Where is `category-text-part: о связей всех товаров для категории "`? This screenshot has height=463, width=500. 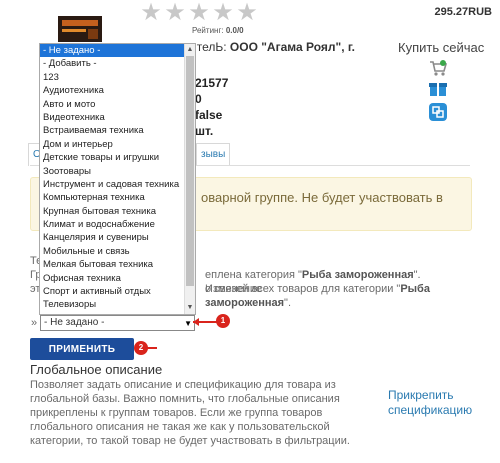 category-text-part: о связей всех товаров для категории " is located at coordinates (303, 289).